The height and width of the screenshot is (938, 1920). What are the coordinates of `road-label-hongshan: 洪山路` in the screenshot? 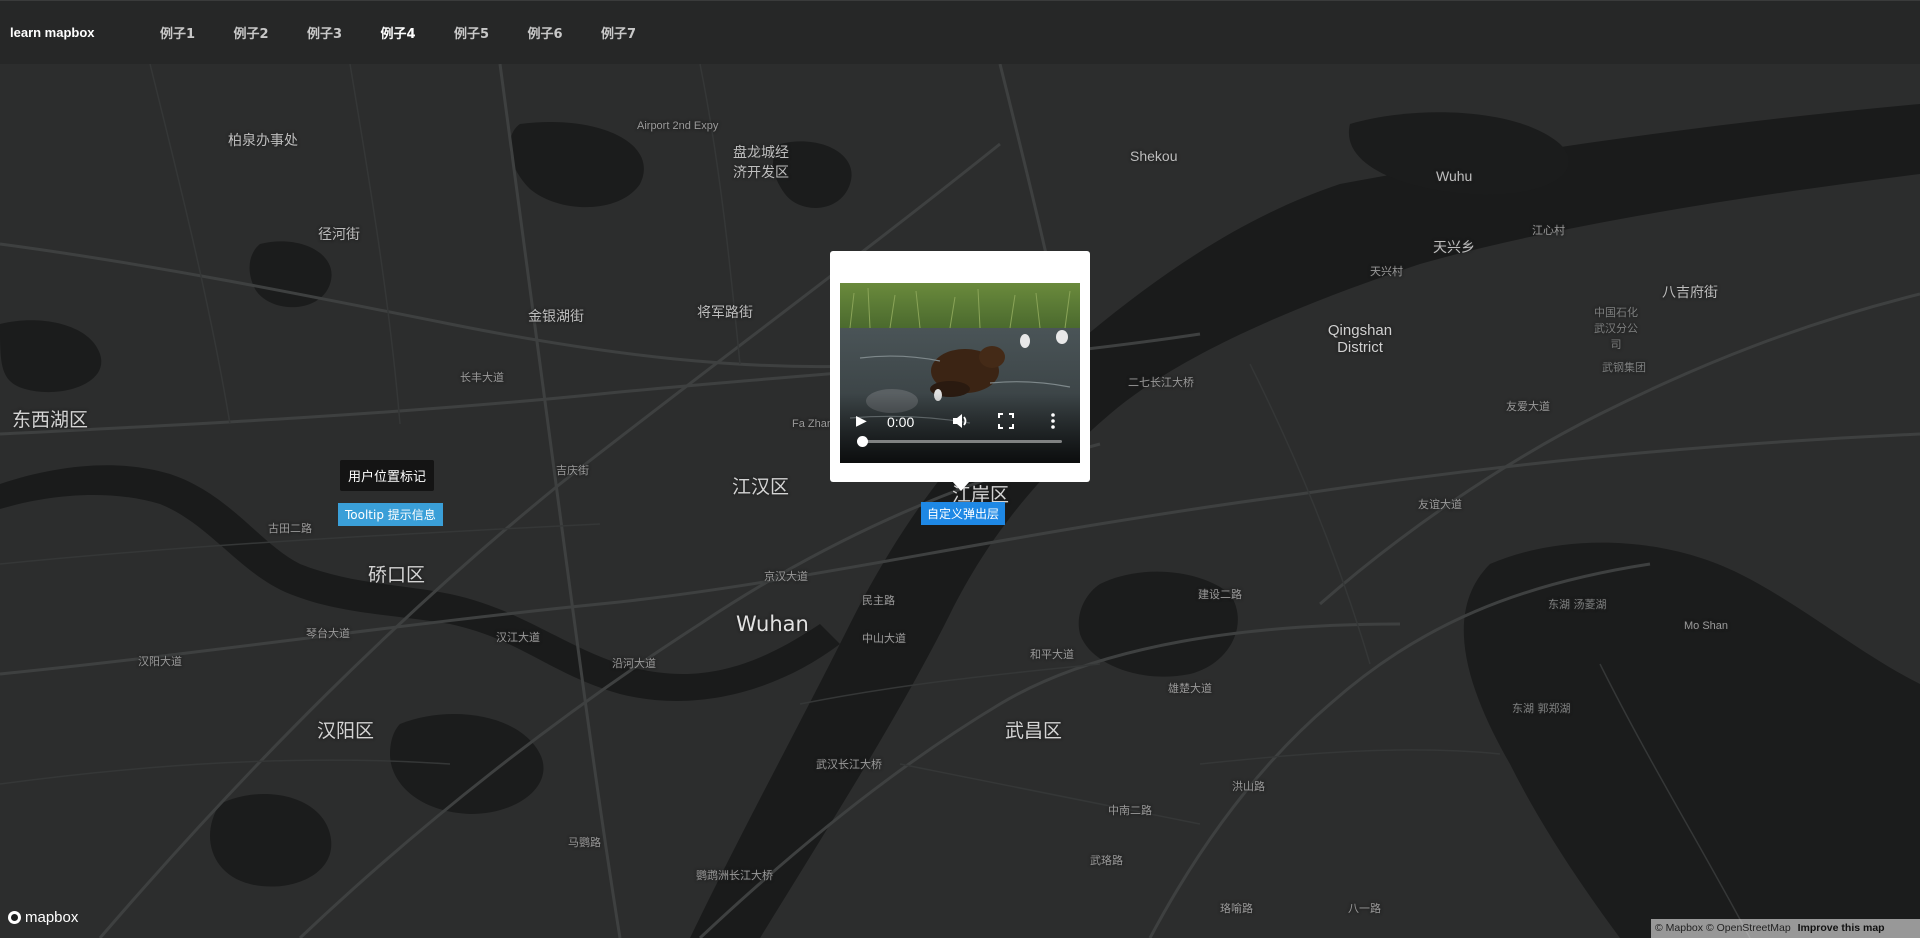 It's located at (1248, 786).